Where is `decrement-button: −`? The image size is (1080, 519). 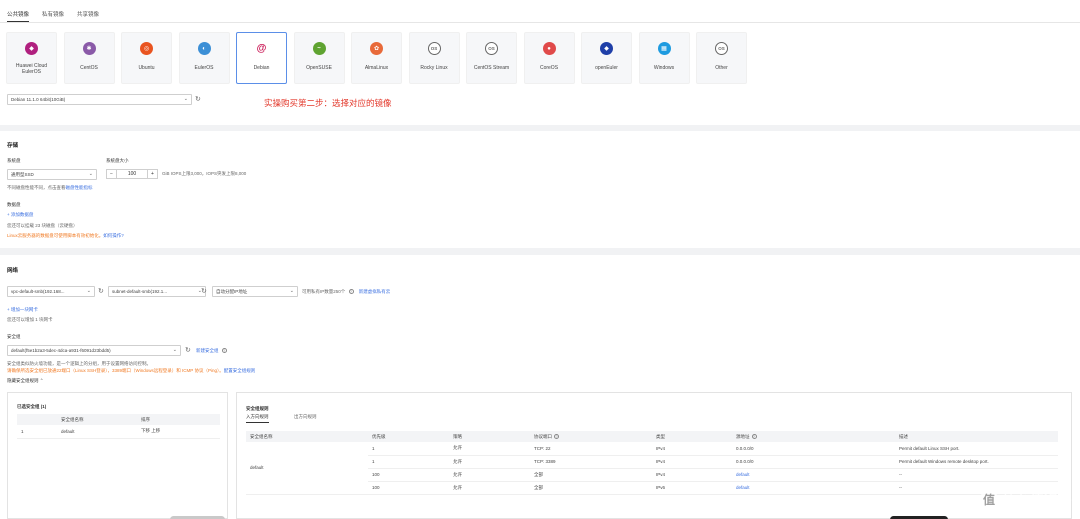
decrement-button: − is located at coordinates (112, 174).